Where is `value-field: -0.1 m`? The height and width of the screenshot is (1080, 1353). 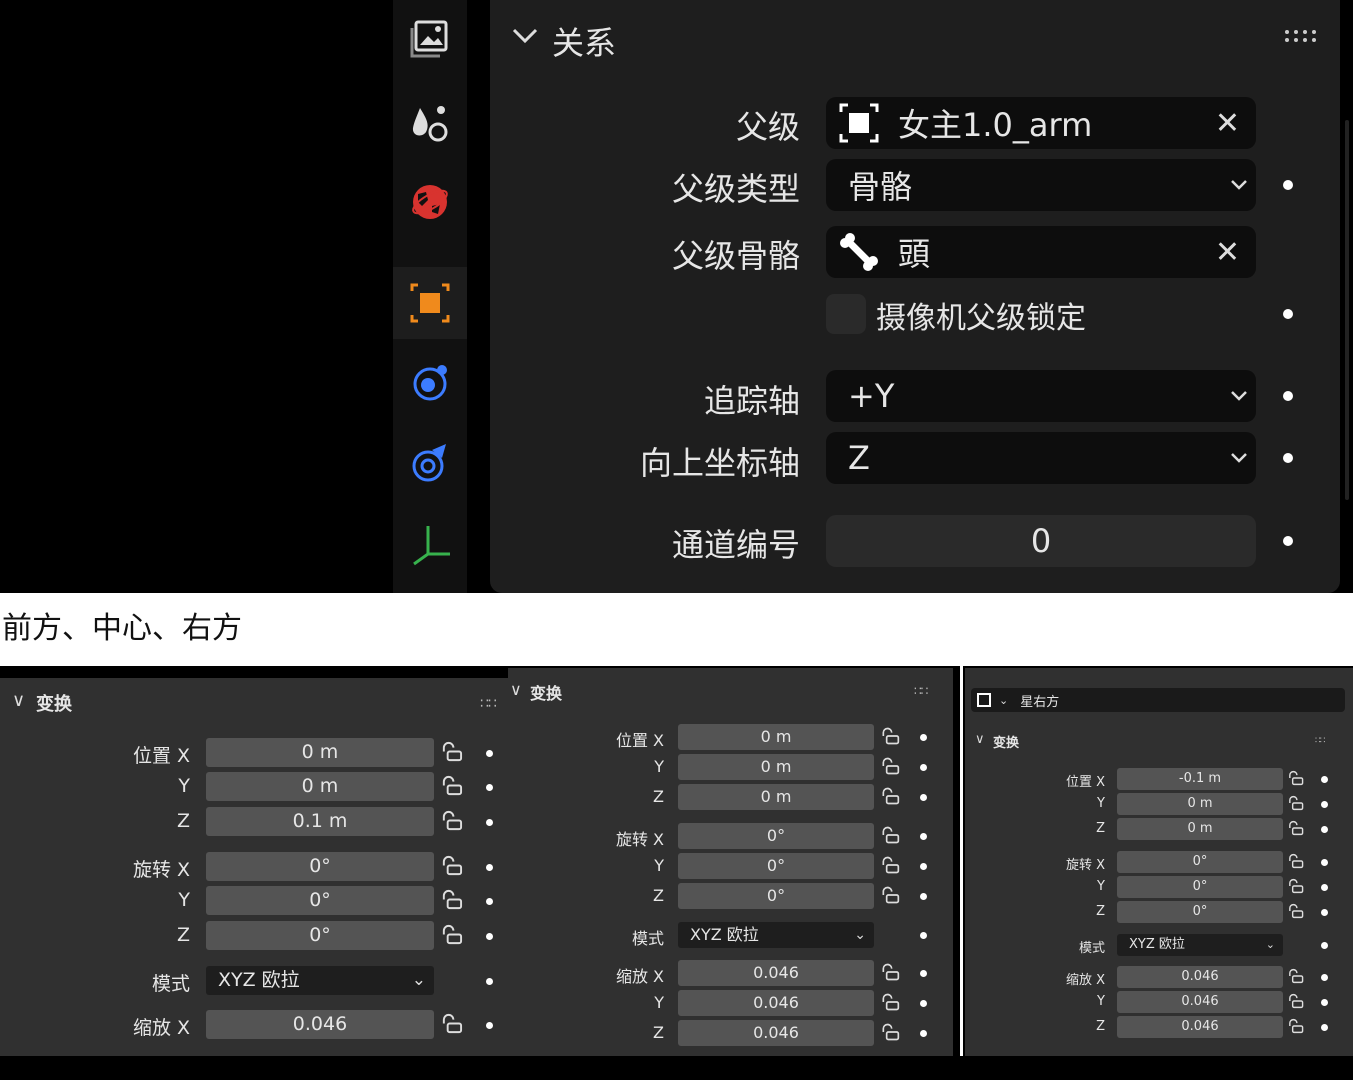 value-field: -0.1 m is located at coordinates (1200, 779).